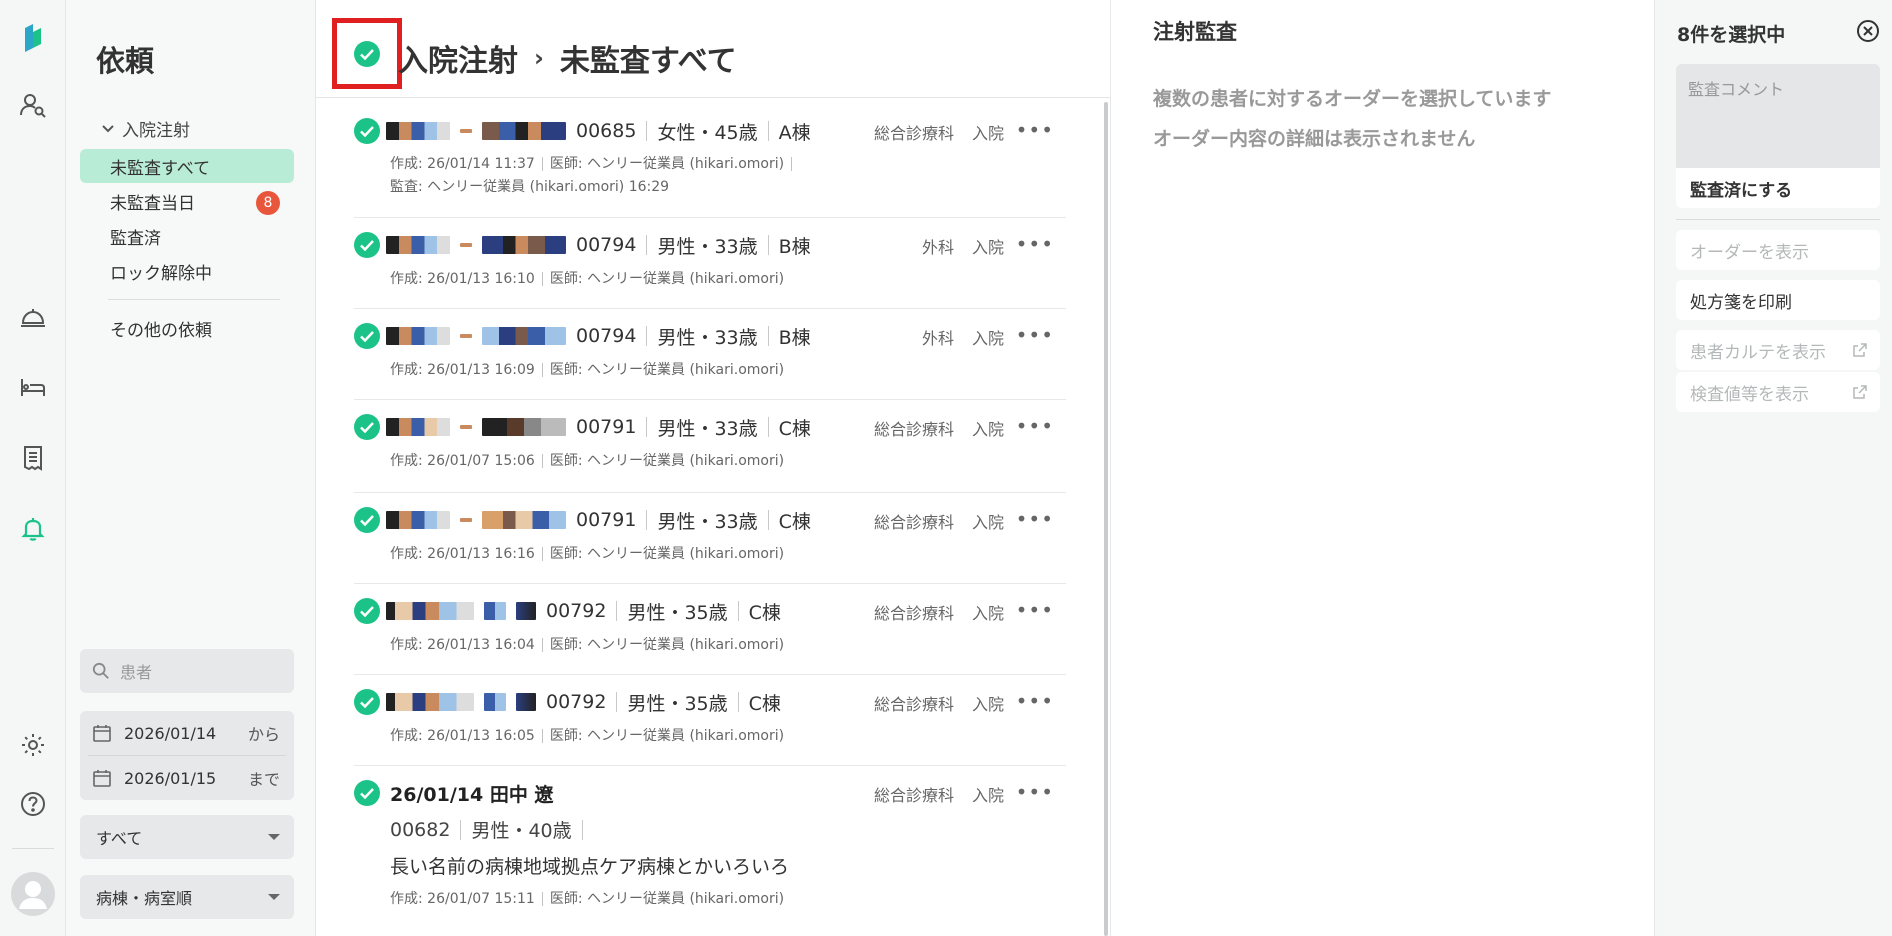 This screenshot has height=936, width=1892. I want to click on patient-search-icon, so click(33, 105).